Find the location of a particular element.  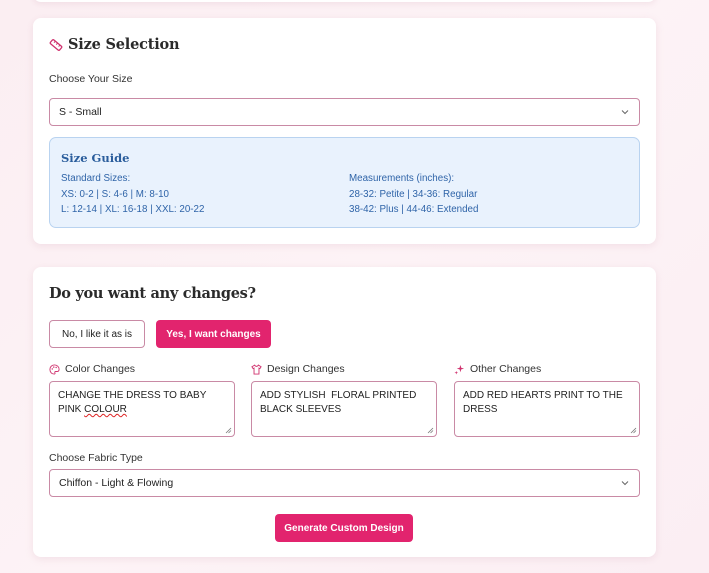

no-changes-button: No, I like it as is is located at coordinates (97, 334).